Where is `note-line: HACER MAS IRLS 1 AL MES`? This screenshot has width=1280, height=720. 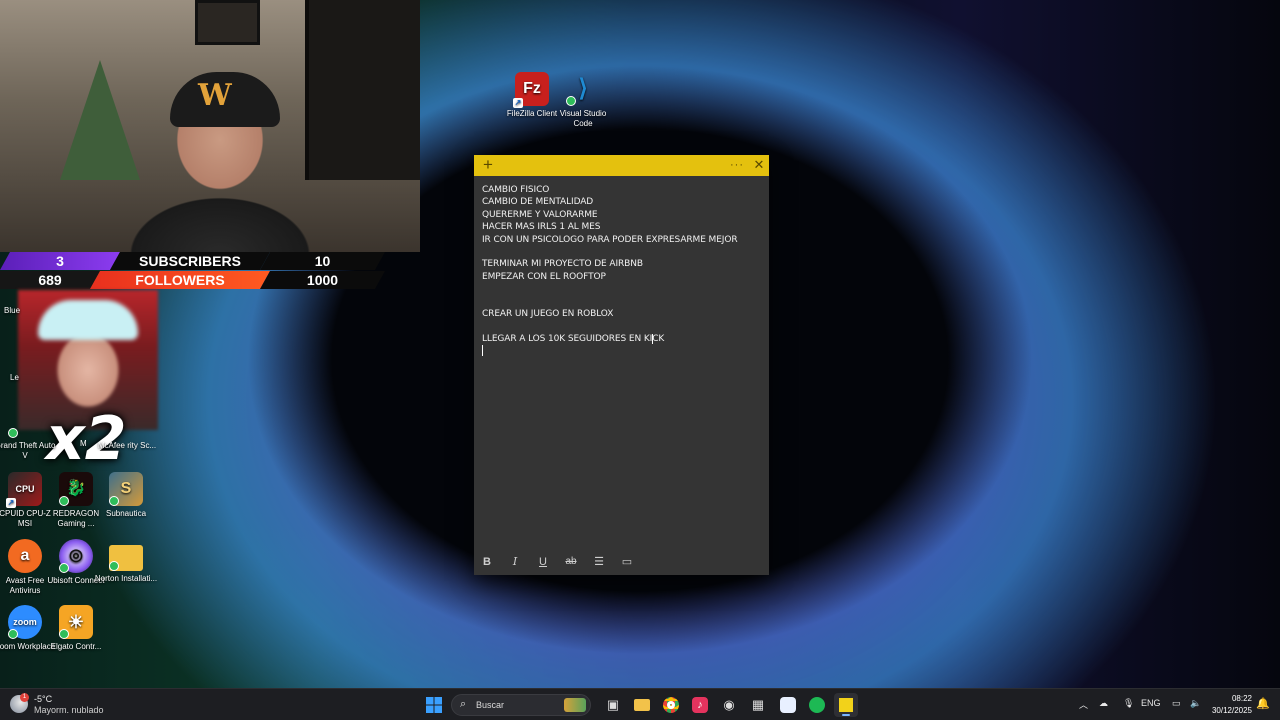 note-line: HACER MAS IRLS 1 AL MES is located at coordinates (541, 227).